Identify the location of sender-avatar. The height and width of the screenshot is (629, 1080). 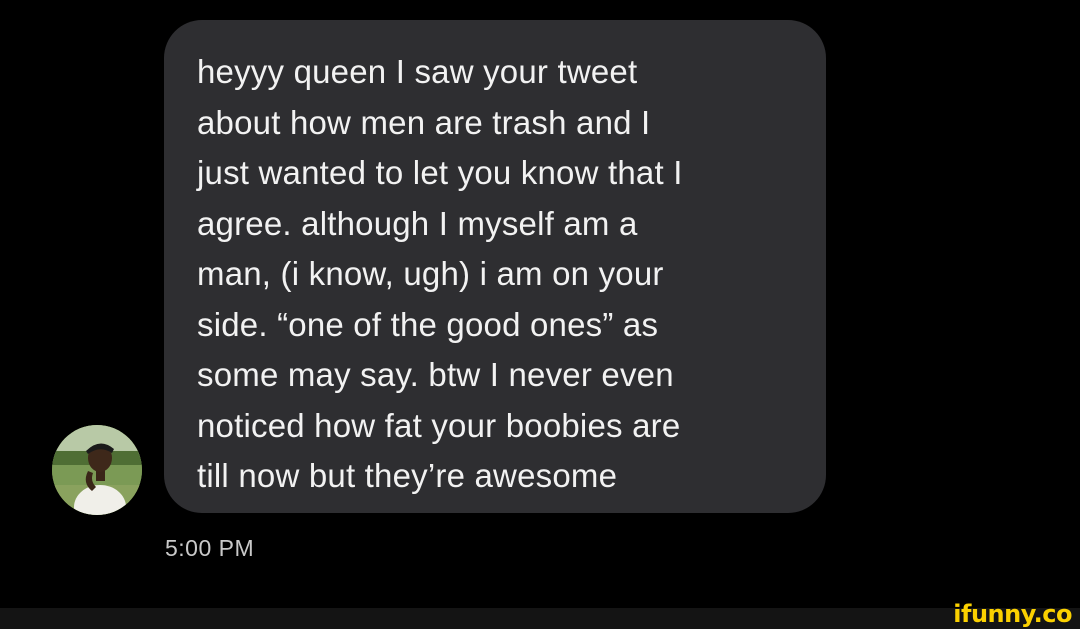
(97, 470).